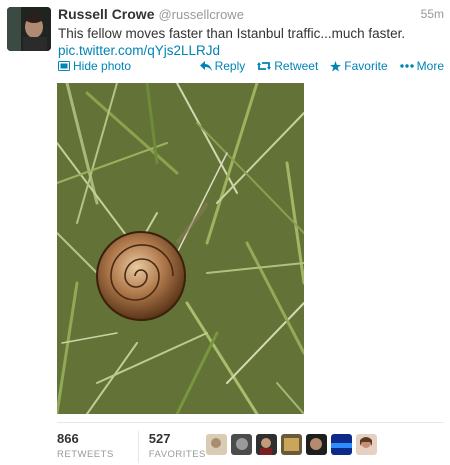 This screenshot has width=450, height=465. I want to click on stats-divider, so click(250, 422).